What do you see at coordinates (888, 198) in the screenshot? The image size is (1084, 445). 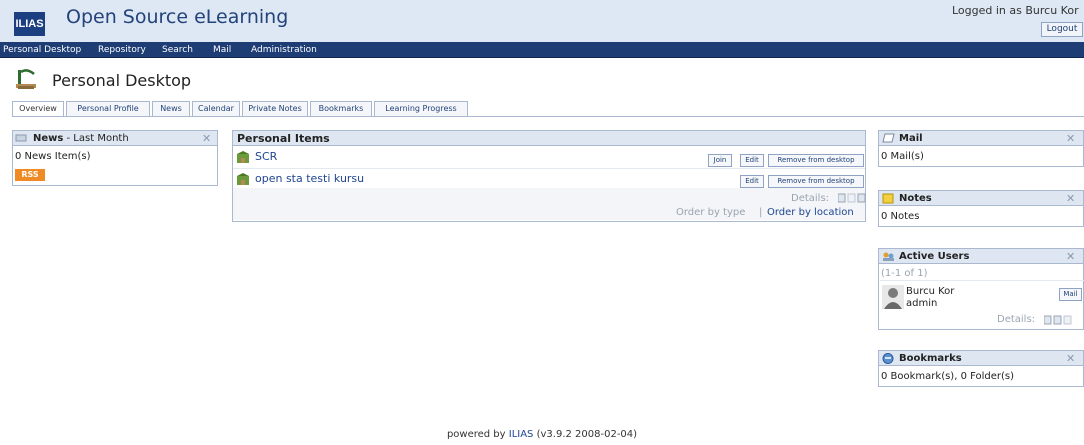 I see `notes-icon` at bounding box center [888, 198].